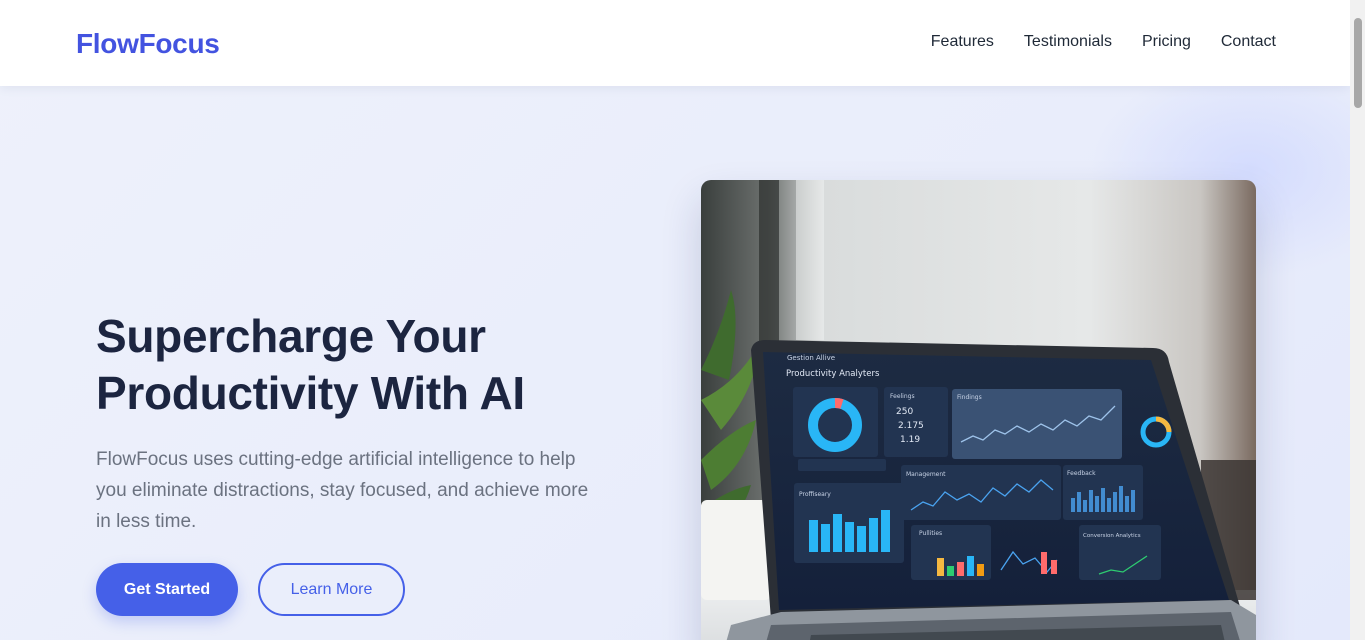 The image size is (1365, 640). What do you see at coordinates (926, 474) in the screenshot?
I see `dashboard-panel-management: Management` at bounding box center [926, 474].